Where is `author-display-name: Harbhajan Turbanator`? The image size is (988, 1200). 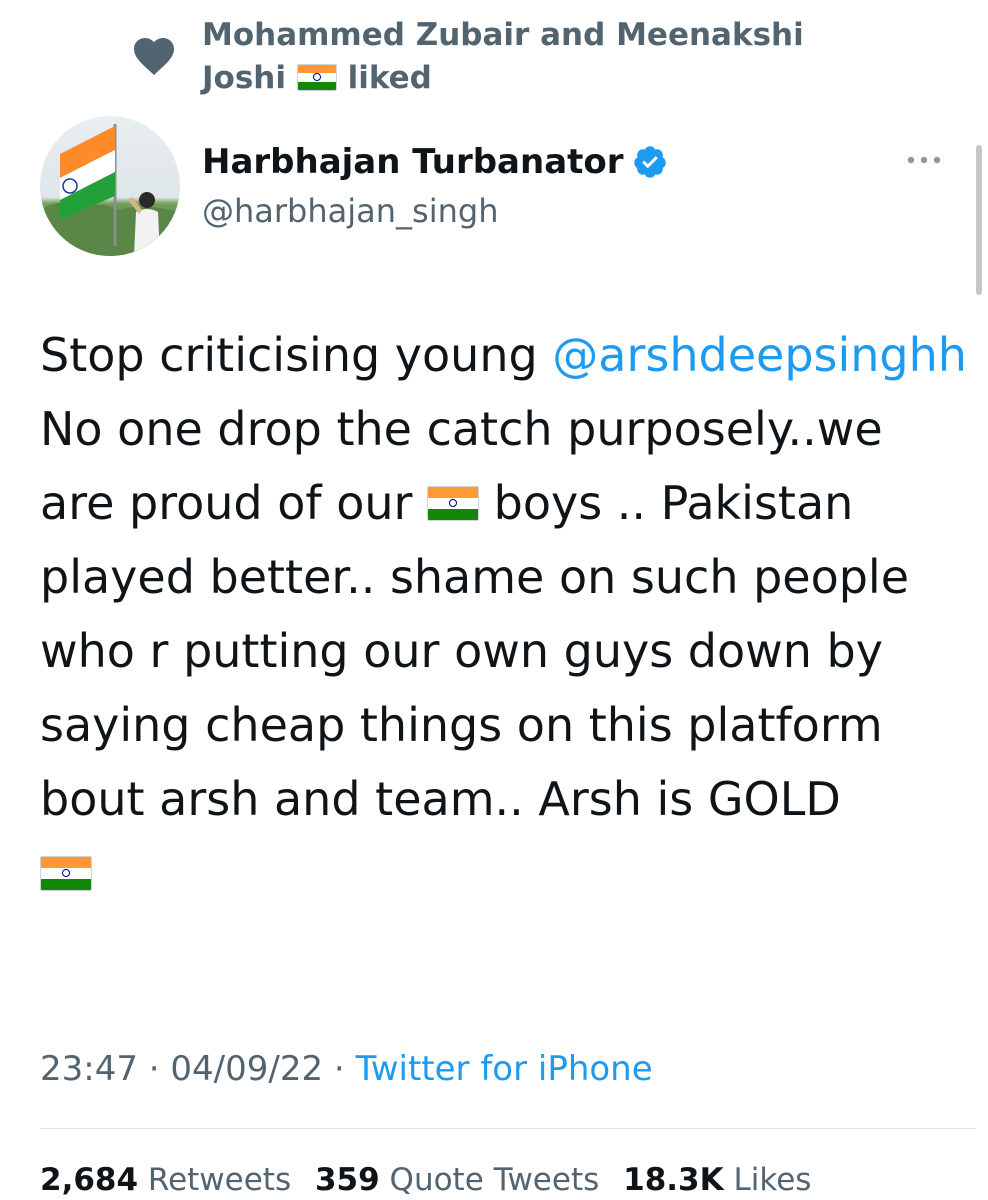
author-display-name: Harbhajan Turbanator is located at coordinates (413, 162).